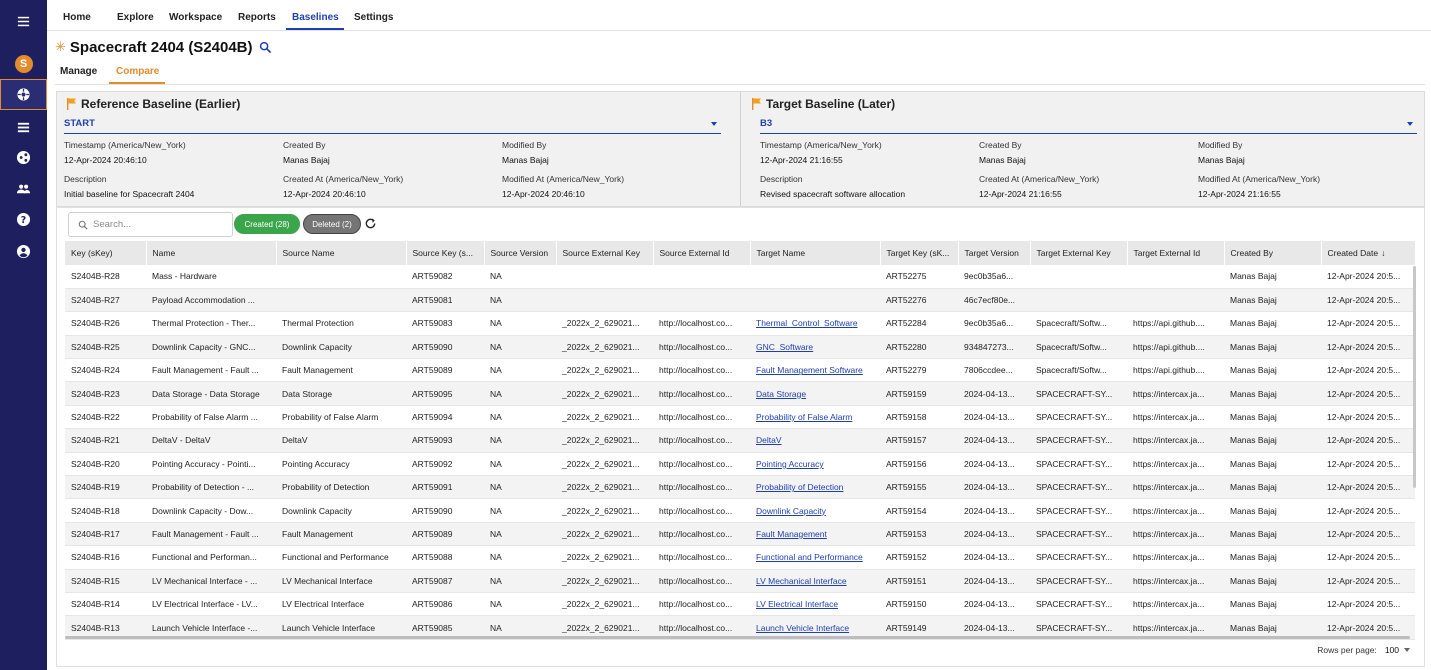  I want to click on deleted-filter-chip: Deleted (2), so click(332, 224).